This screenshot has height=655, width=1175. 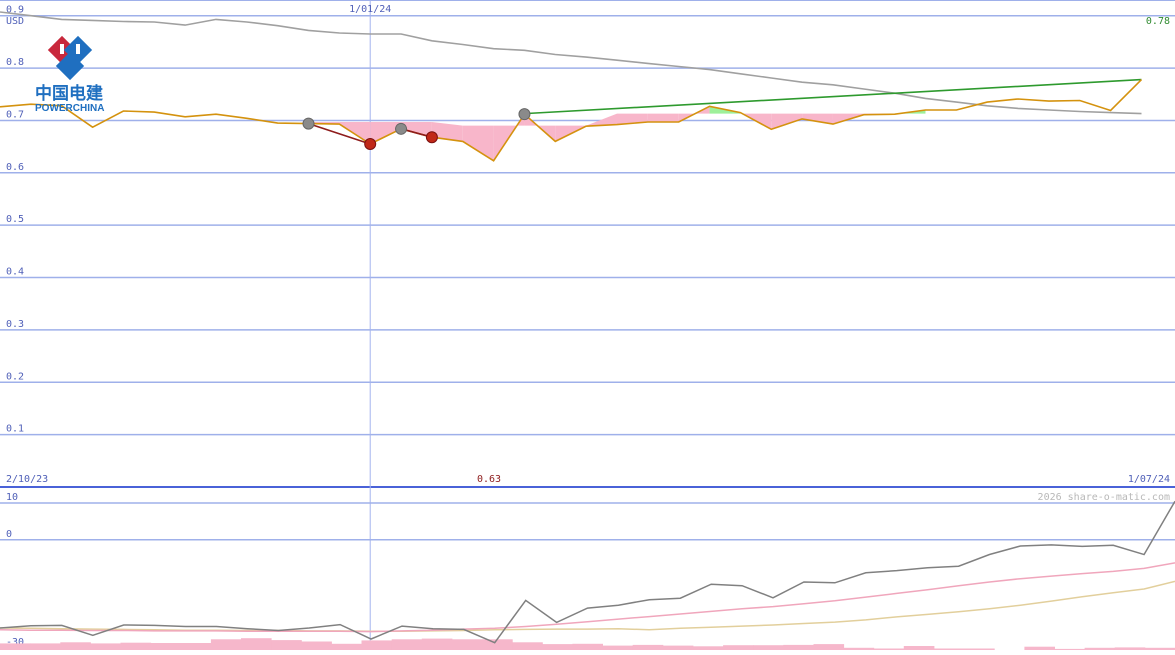 I want to click on brand-name-cn: 中国电建, so click(x=69, y=93).